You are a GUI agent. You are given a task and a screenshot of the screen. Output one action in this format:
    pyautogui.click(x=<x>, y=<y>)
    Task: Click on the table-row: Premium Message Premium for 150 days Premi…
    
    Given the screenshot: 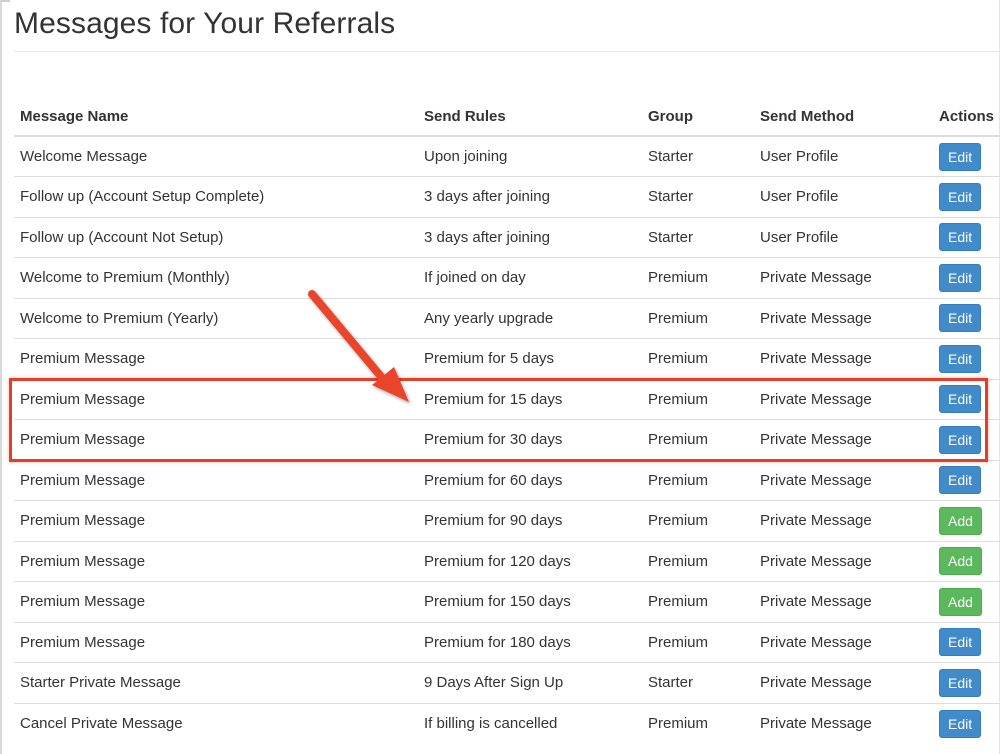 What is the action you would take?
    pyautogui.click(x=507, y=601)
    